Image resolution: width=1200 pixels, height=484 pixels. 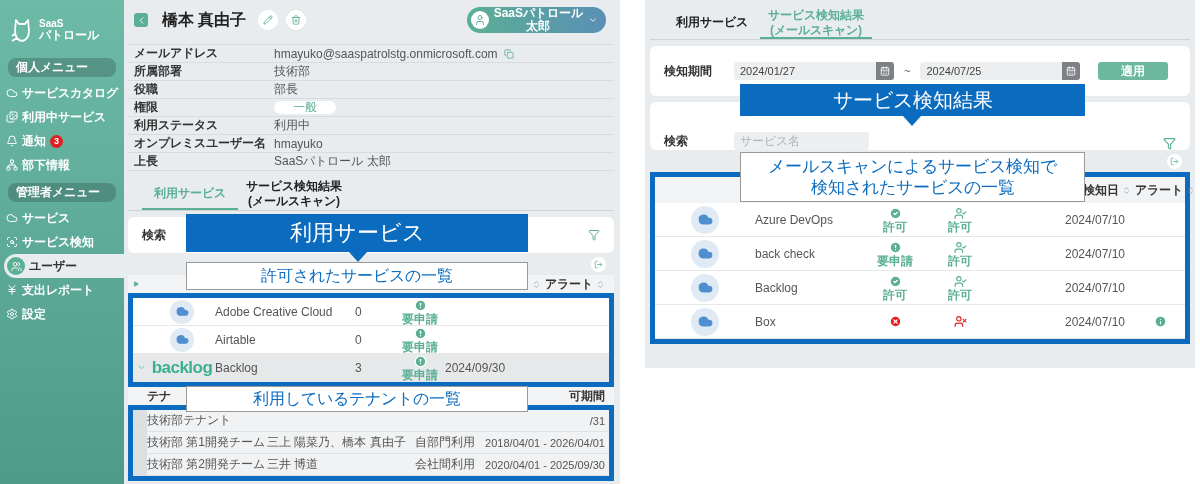 I want to click on service-name: Backlog, so click(x=236, y=367).